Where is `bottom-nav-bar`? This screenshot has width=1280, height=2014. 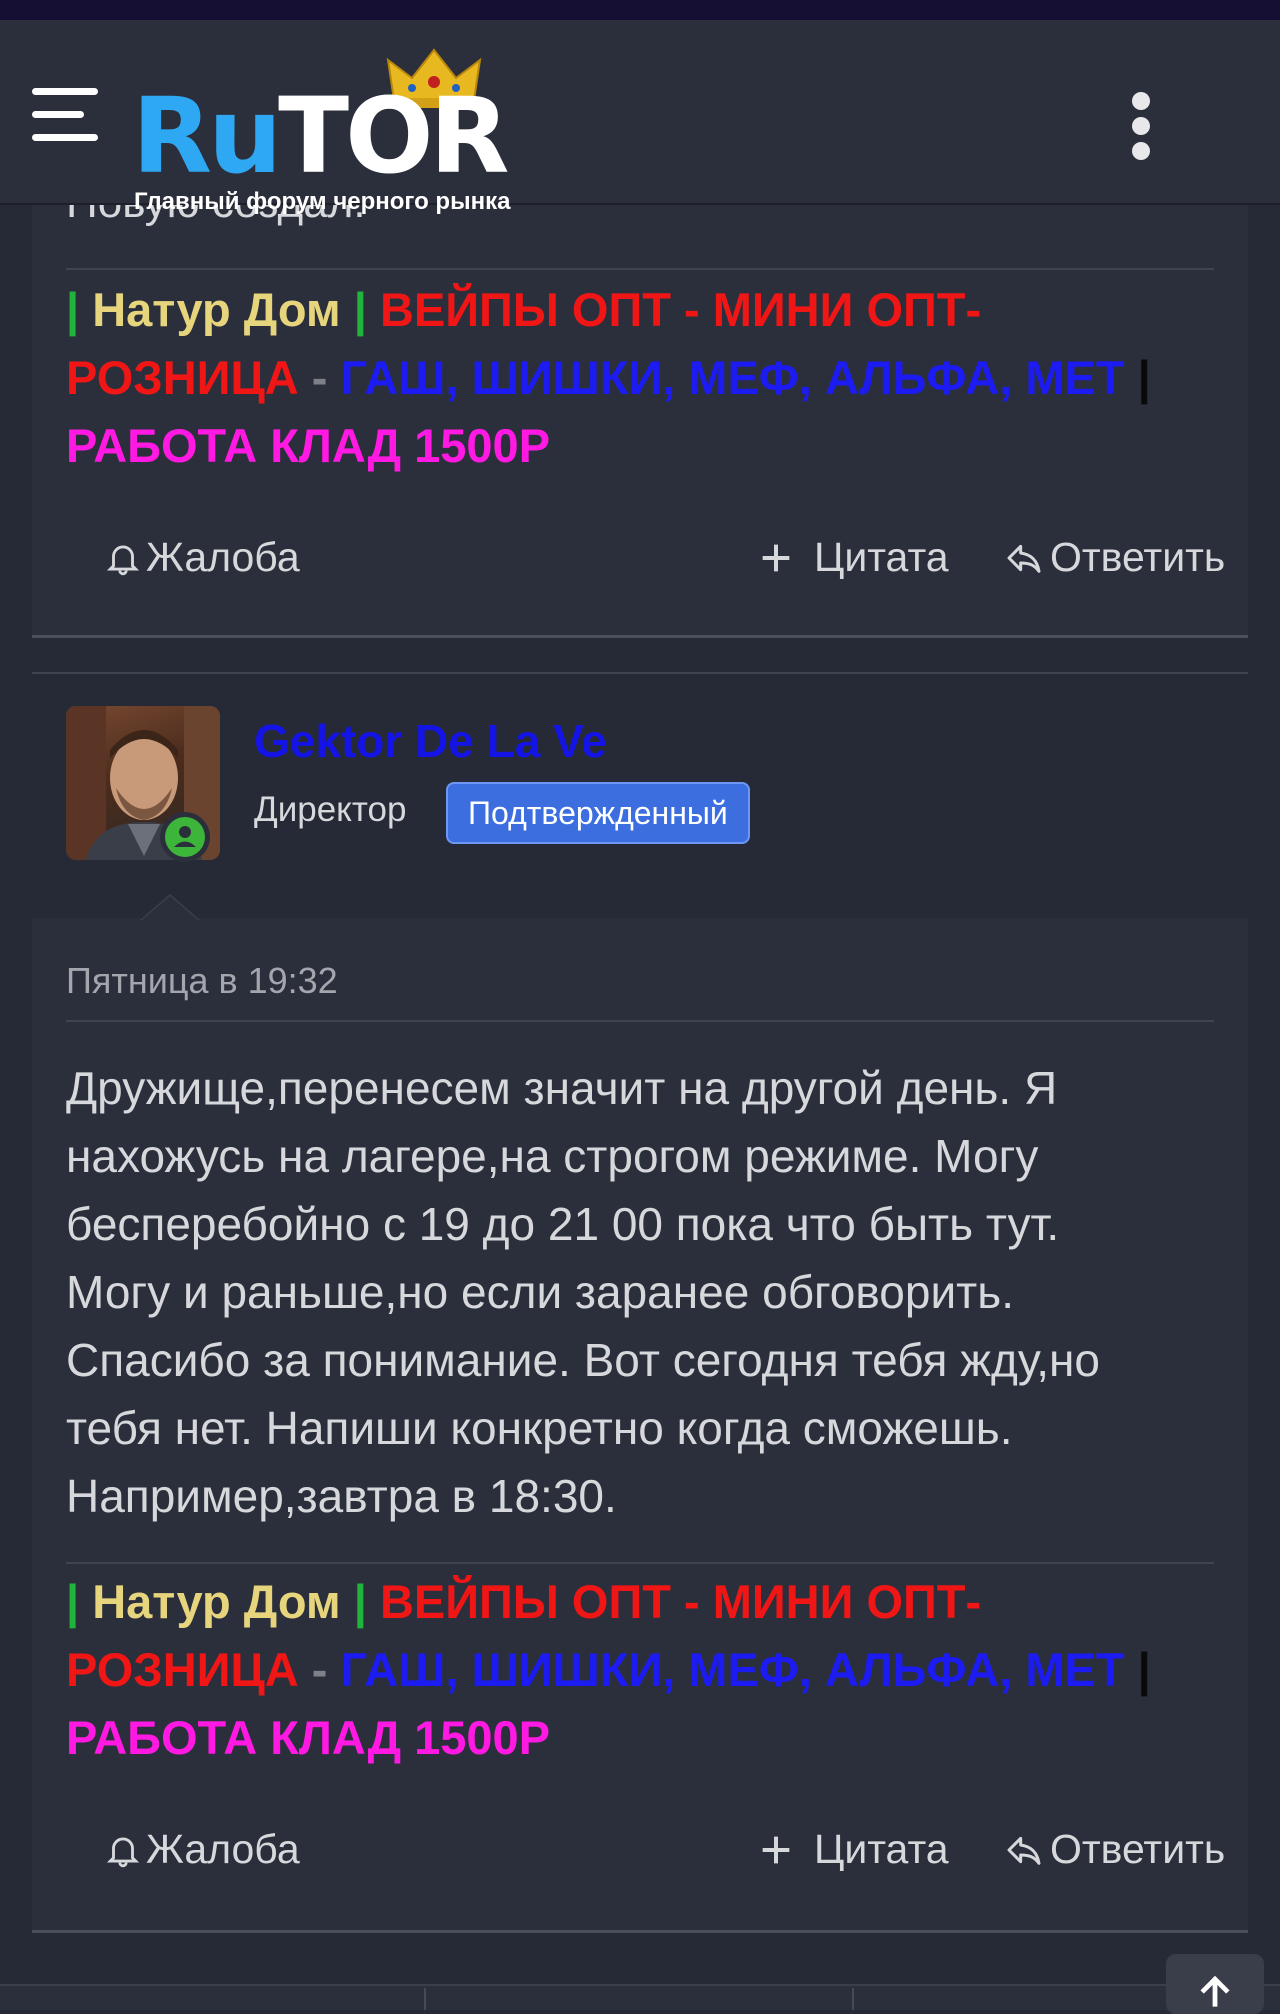
bottom-nav-bar is located at coordinates (640, 1997).